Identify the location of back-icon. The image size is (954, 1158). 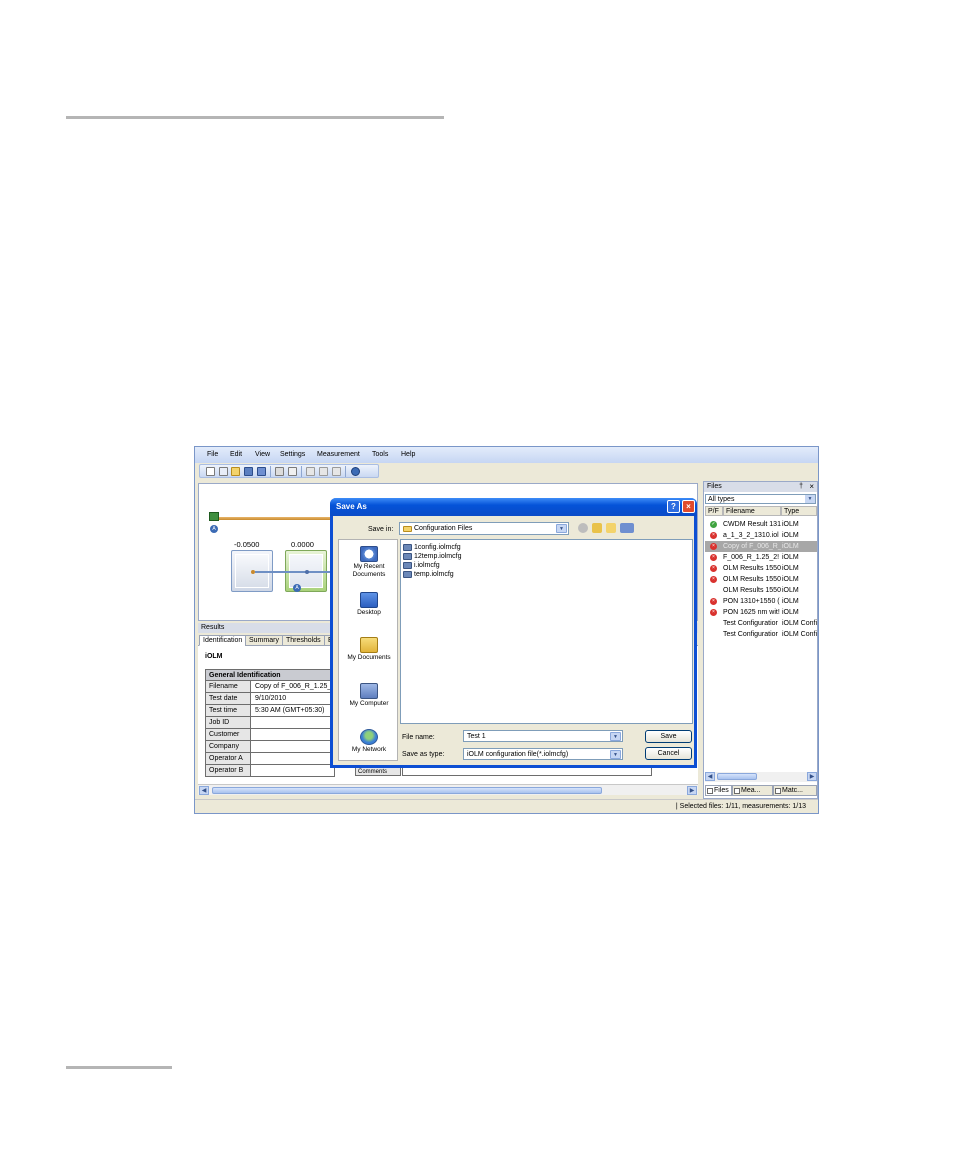
(583, 528).